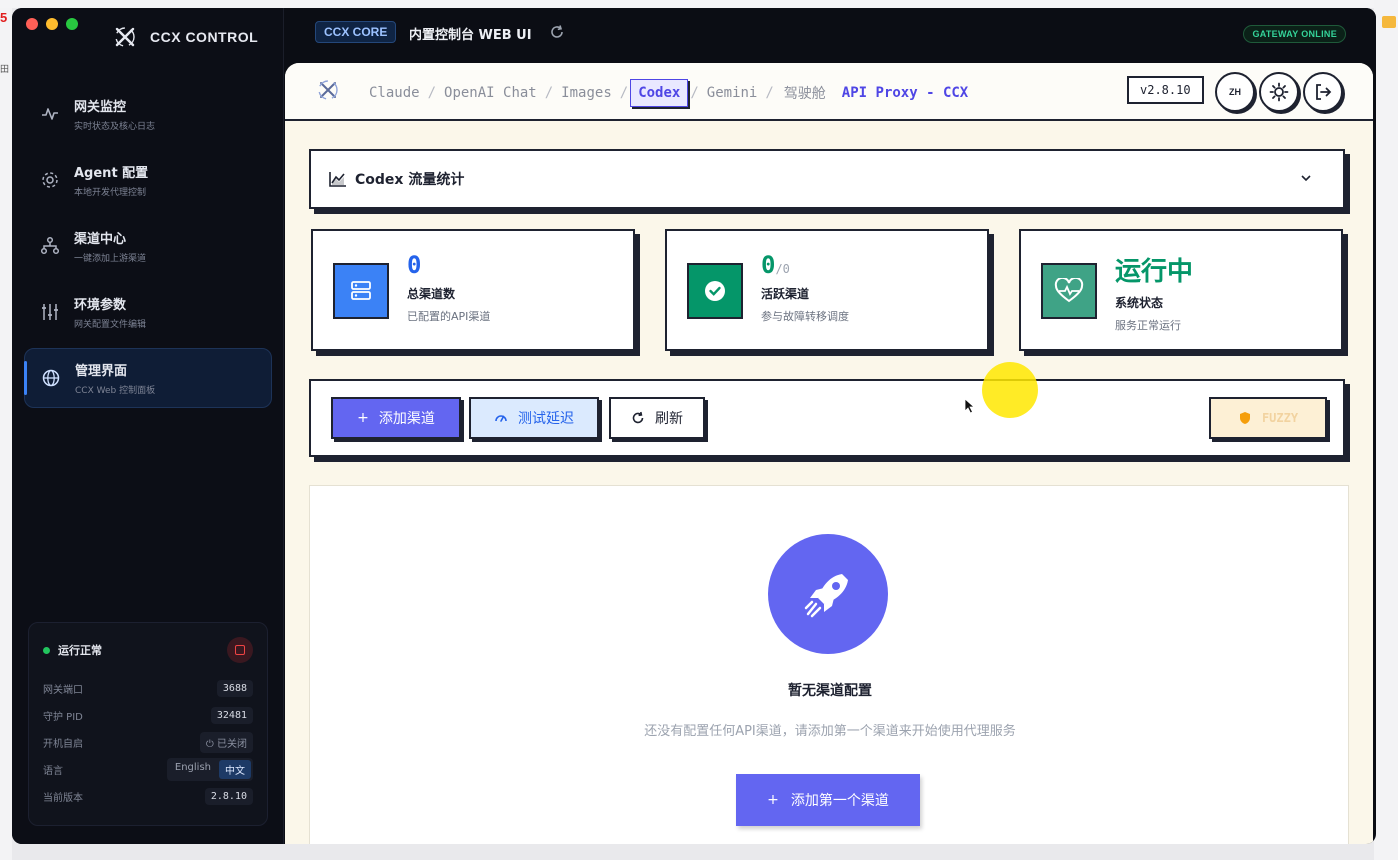  I want to click on test-latency-label: 测试延迟, so click(546, 419).